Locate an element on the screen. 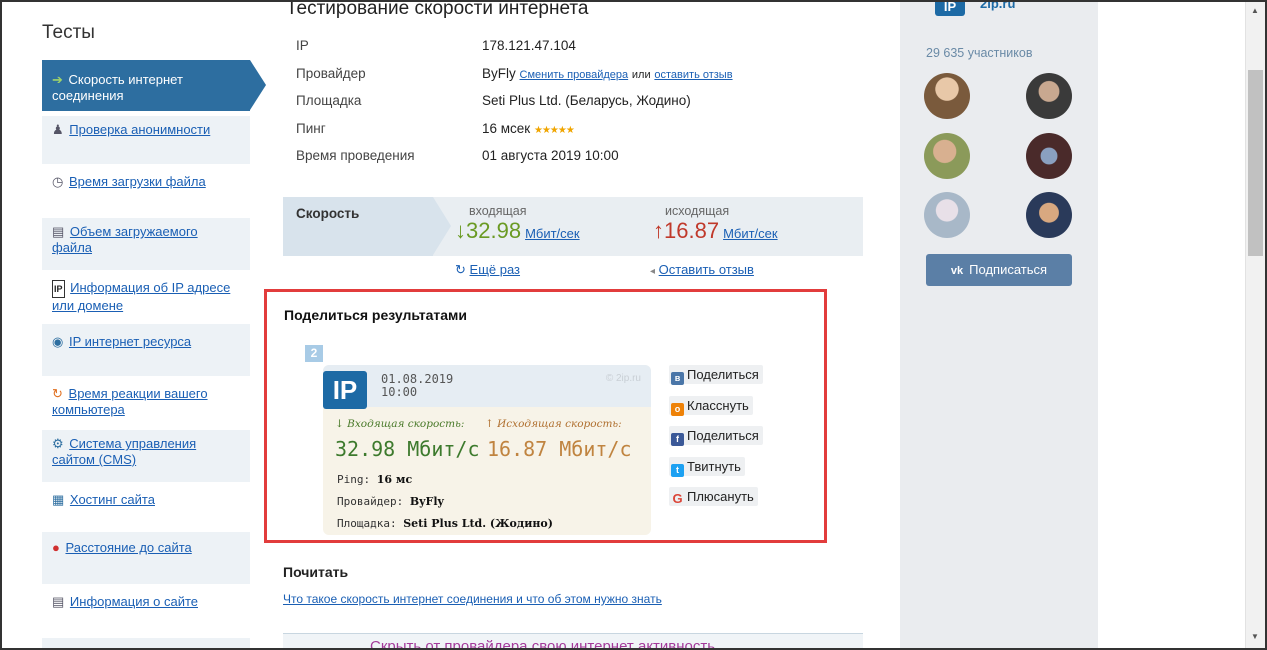  upload-arrow-icon: ↑ is located at coordinates (658, 230).